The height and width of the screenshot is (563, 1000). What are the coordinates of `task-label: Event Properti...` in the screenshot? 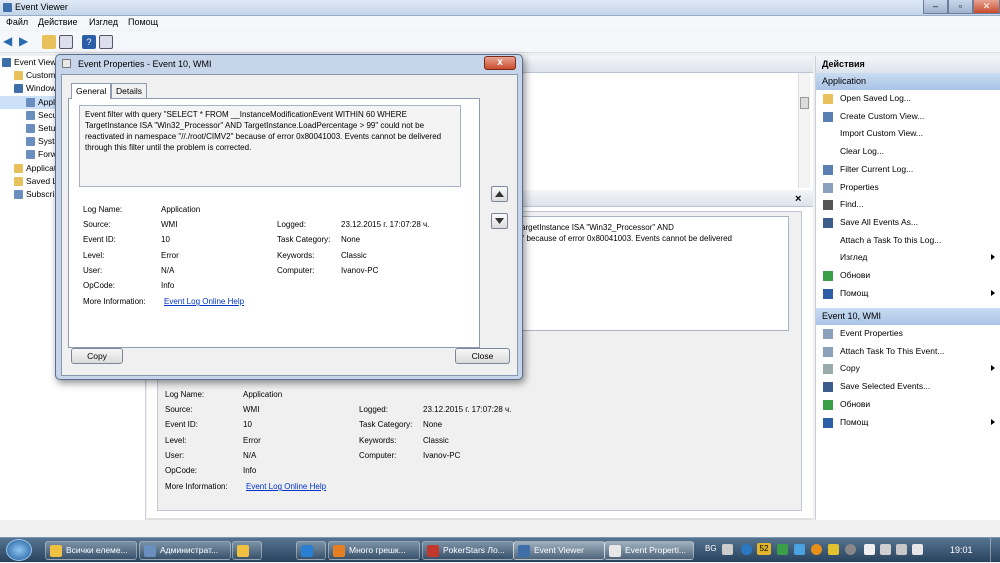 It's located at (655, 550).